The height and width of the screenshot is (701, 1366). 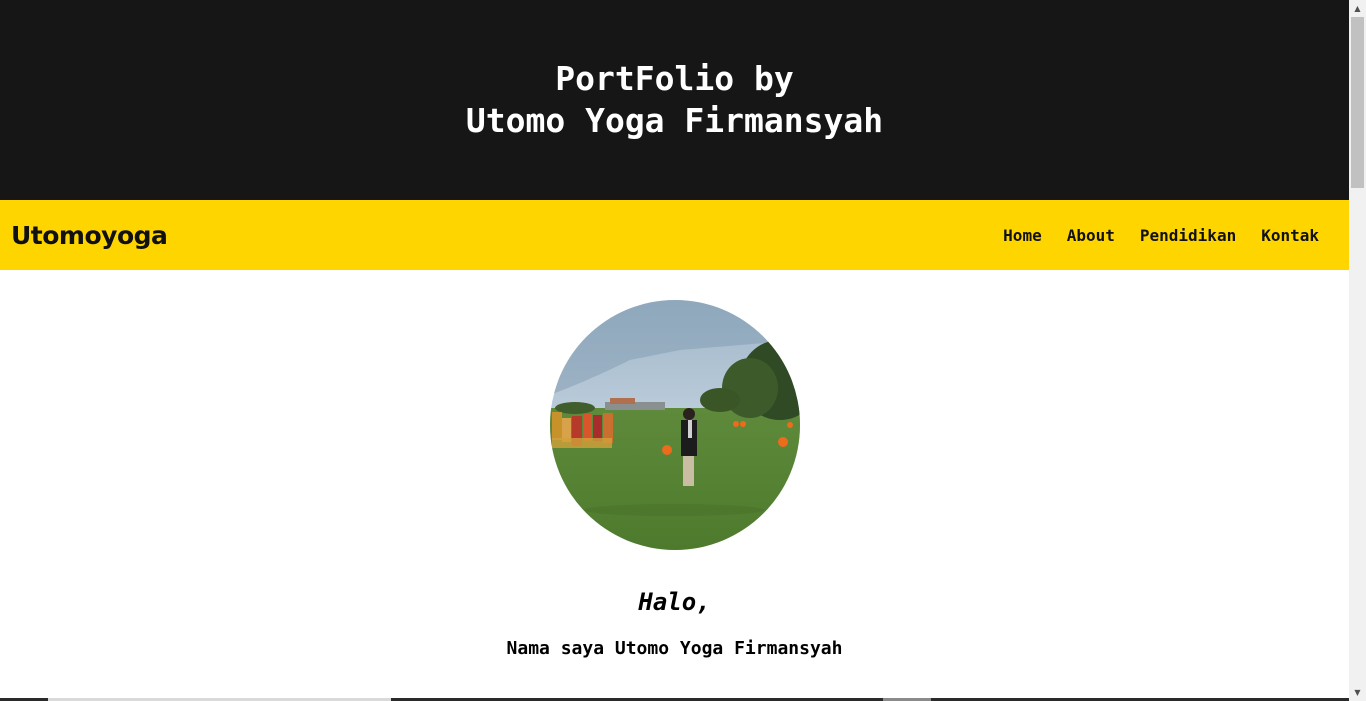 What do you see at coordinates (674, 235) in the screenshot?
I see `navbar: Utomoyoga Home About Pendidikan Kontak` at bounding box center [674, 235].